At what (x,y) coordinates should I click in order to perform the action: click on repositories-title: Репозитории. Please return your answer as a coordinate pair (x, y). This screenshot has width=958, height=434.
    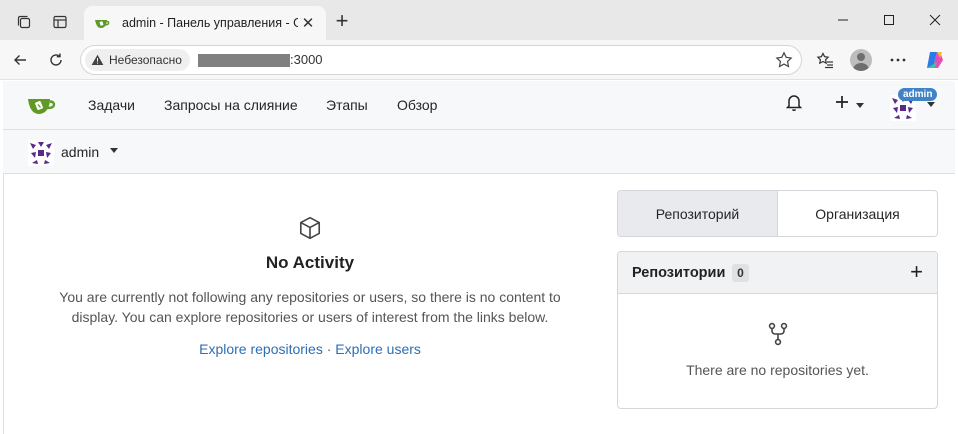
    Looking at the image, I should click on (679, 273).